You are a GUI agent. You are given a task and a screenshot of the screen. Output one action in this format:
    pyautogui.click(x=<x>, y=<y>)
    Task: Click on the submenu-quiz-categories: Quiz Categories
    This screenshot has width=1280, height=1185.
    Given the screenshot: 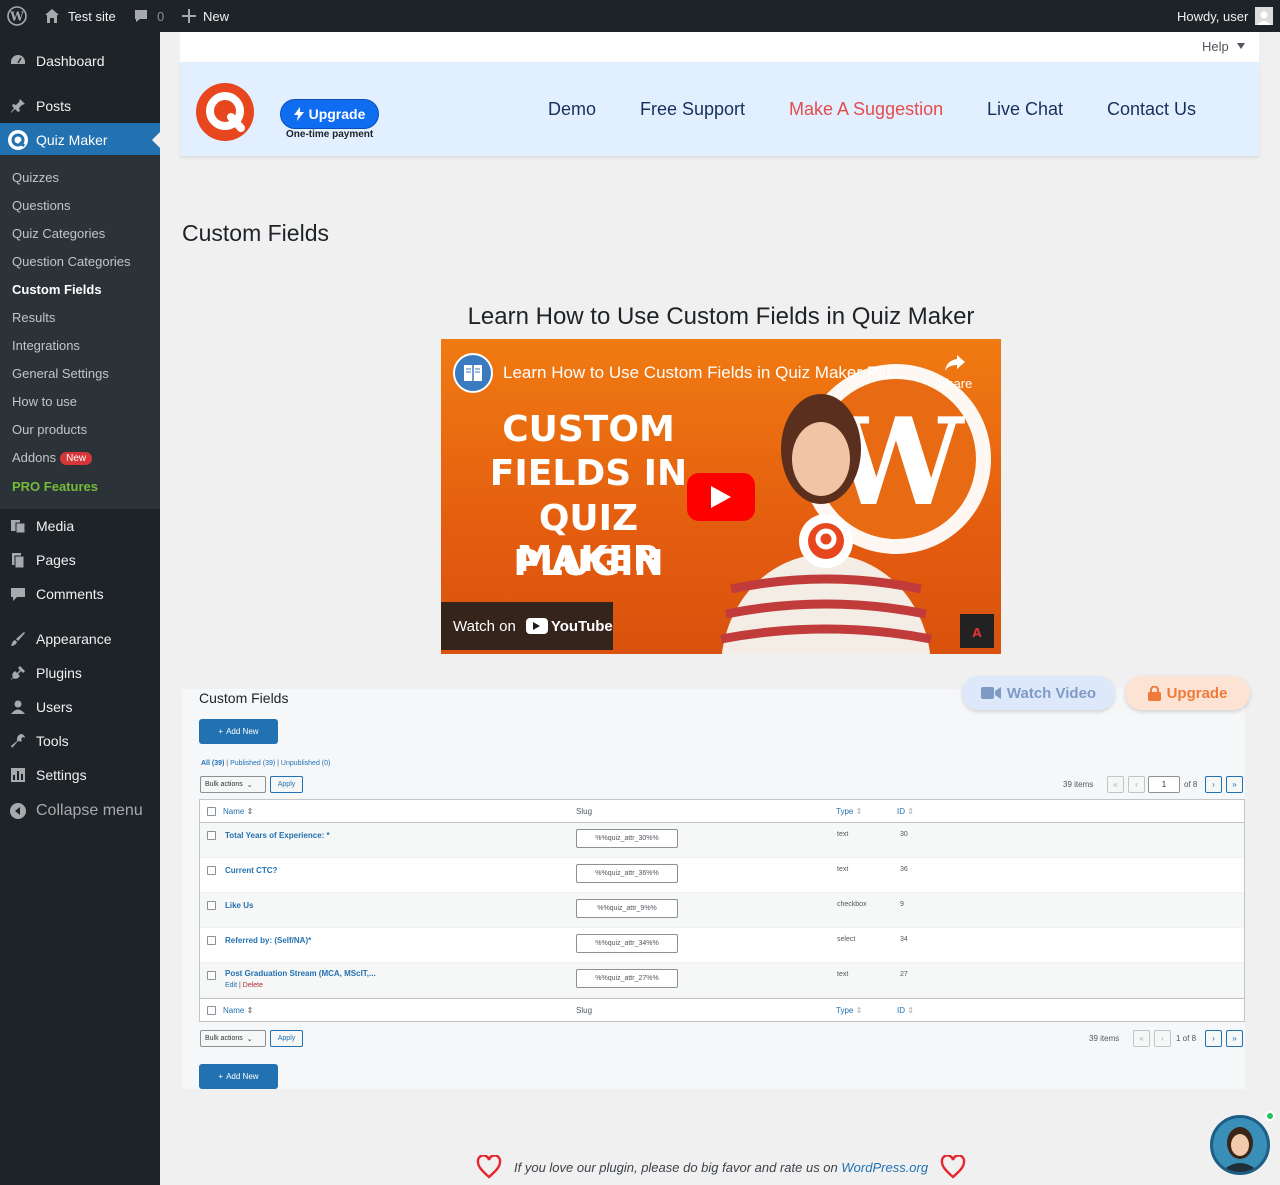 What is the action you would take?
    pyautogui.click(x=58, y=233)
    